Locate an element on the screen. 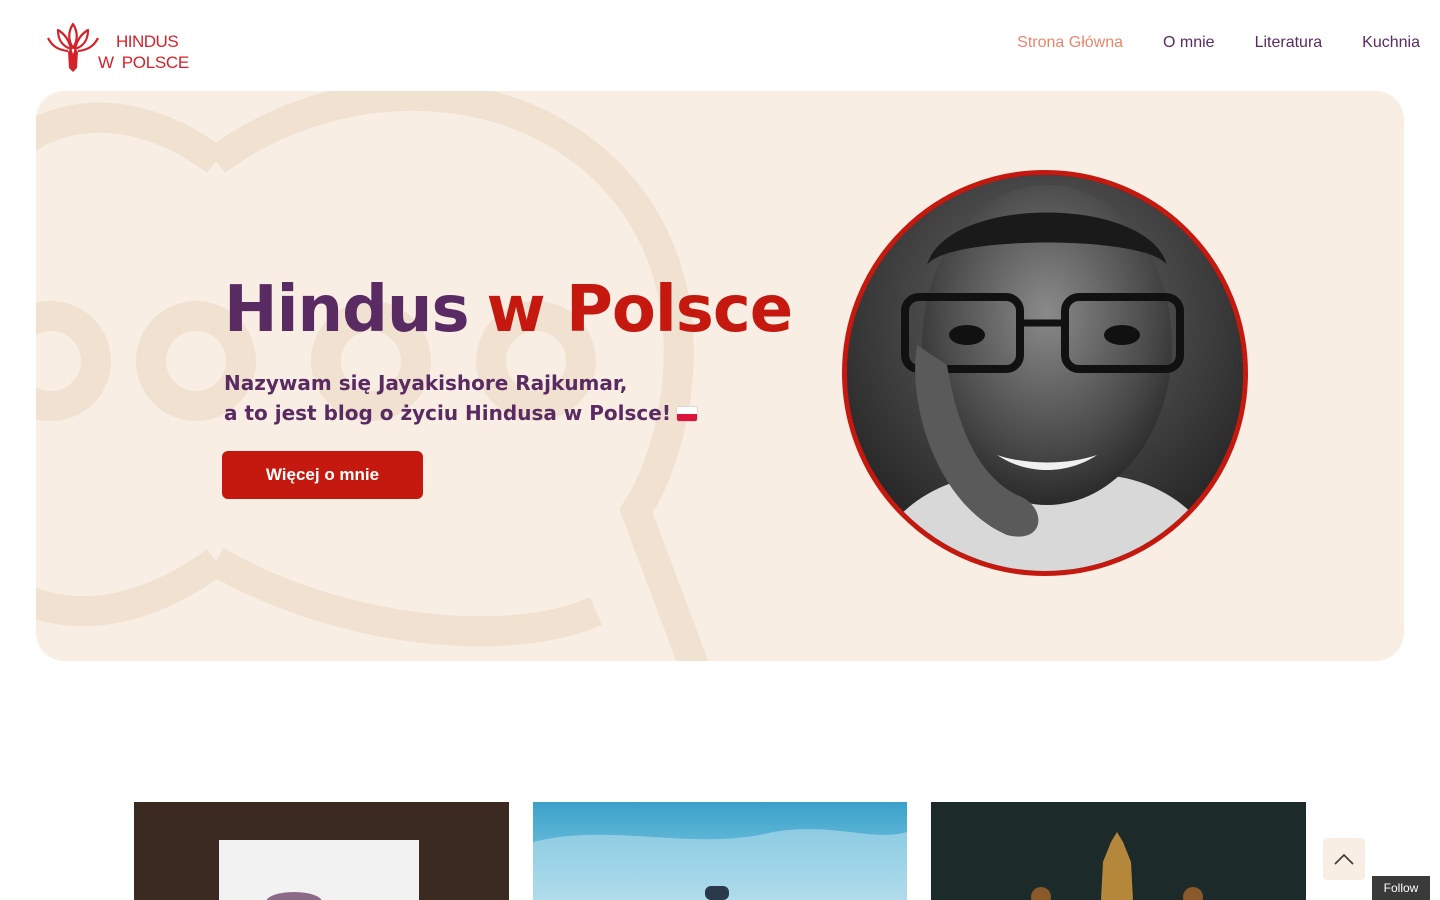  polish-flag-icon is located at coordinates (686, 414).